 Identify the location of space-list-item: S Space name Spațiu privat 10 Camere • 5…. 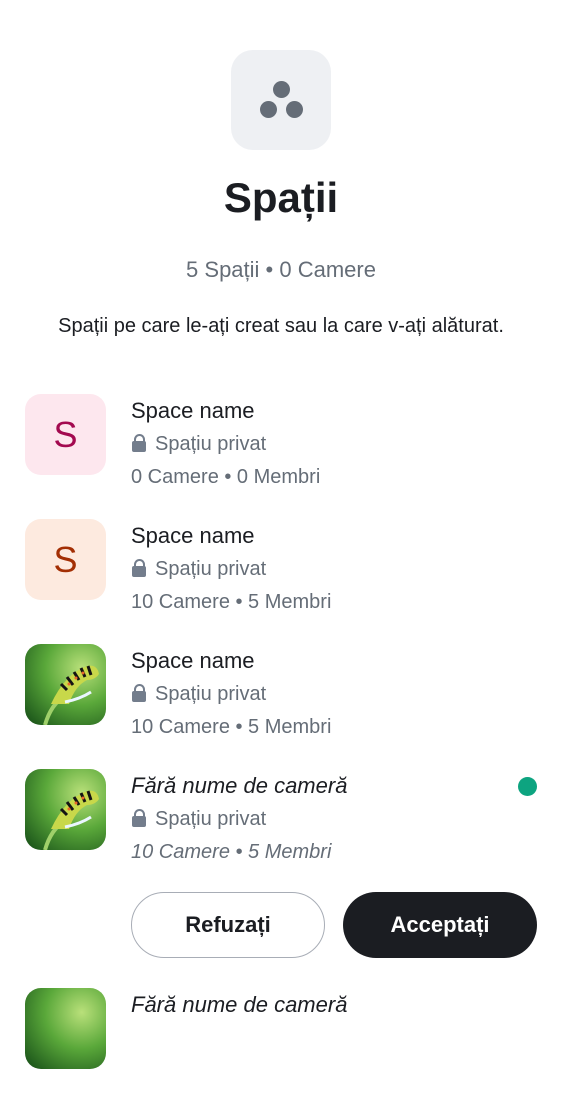
(281, 574).